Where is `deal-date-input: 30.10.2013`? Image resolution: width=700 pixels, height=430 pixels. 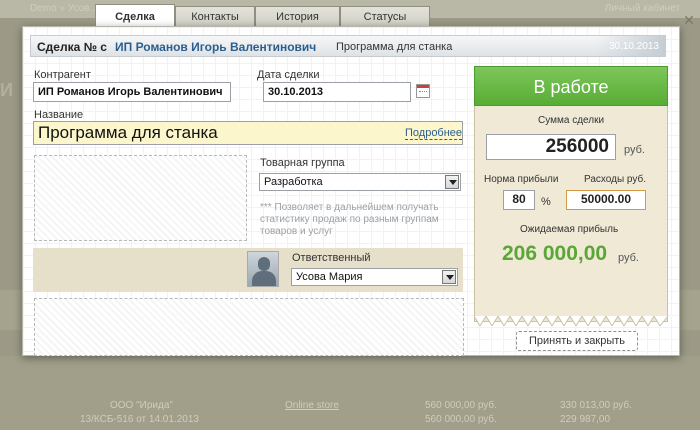
deal-date-input: 30.10.2013 is located at coordinates (337, 92).